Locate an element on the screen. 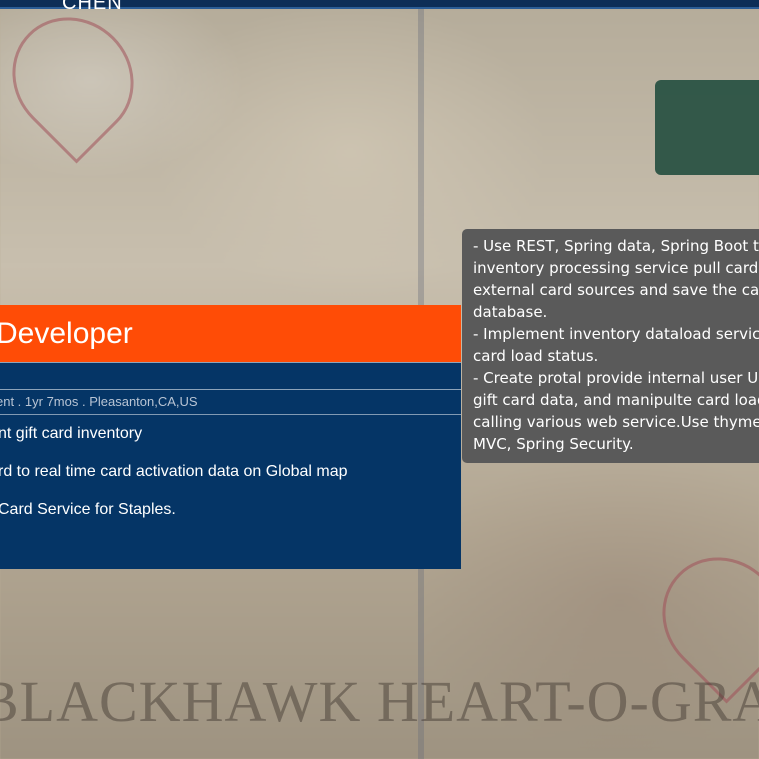  tooltip-line: external card sources and save the car is located at coordinates (616, 290).